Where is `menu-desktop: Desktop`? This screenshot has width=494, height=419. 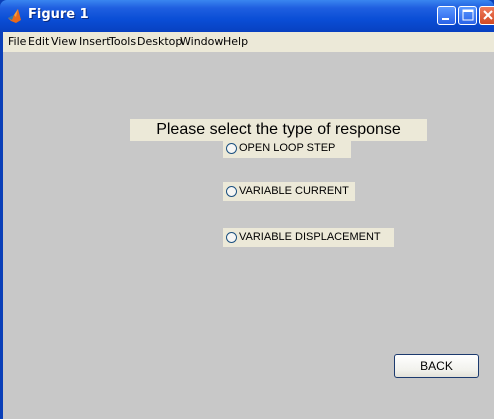 menu-desktop: Desktop is located at coordinates (159, 42).